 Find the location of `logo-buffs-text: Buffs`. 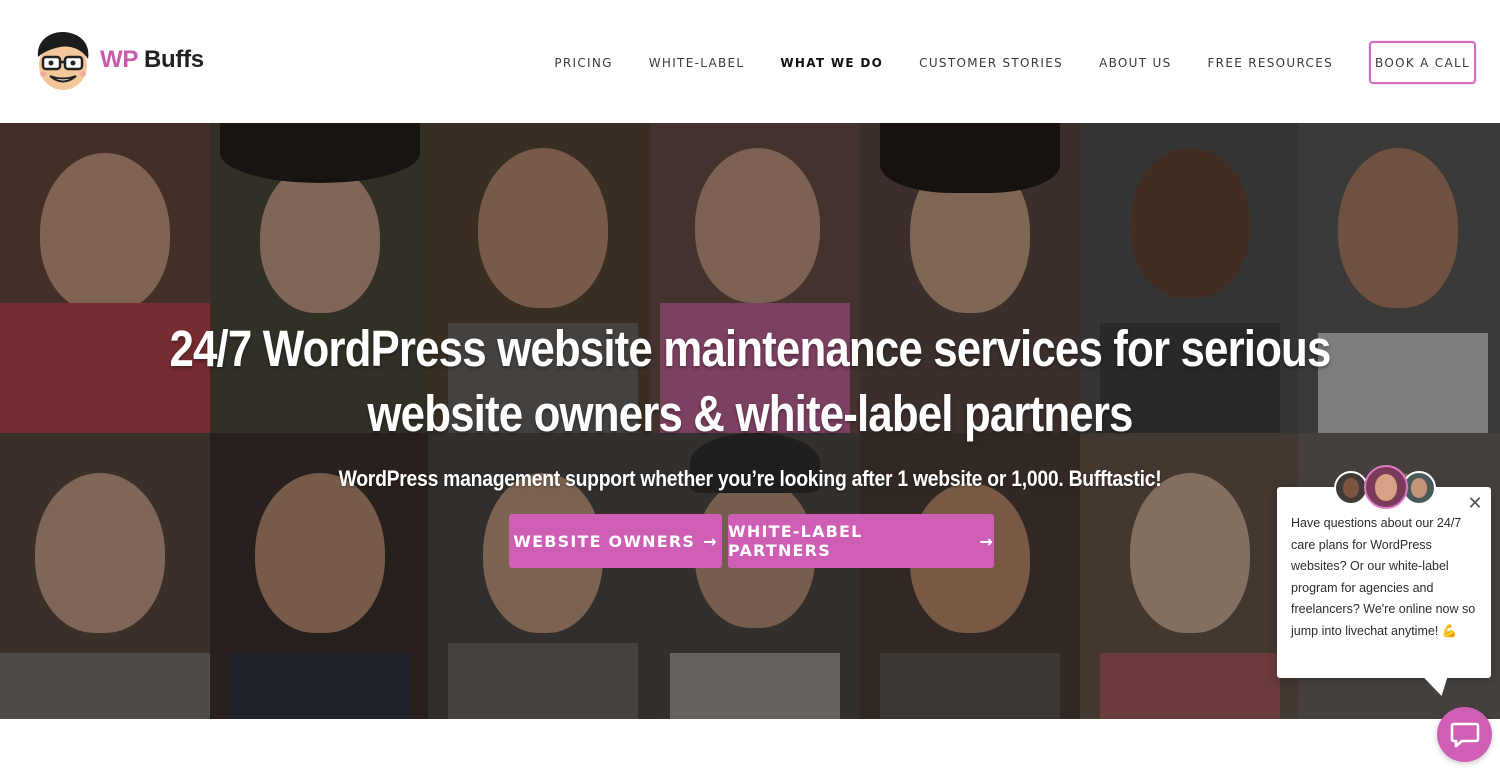

logo-buffs-text: Buffs is located at coordinates (174, 59).